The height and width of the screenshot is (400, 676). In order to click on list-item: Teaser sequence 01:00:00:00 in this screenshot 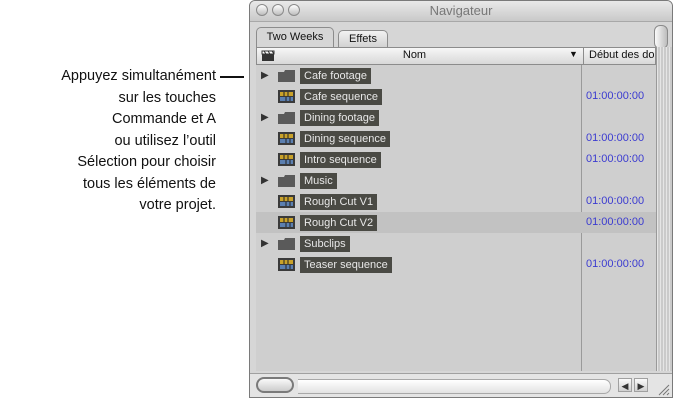, I will do `click(456, 264)`.